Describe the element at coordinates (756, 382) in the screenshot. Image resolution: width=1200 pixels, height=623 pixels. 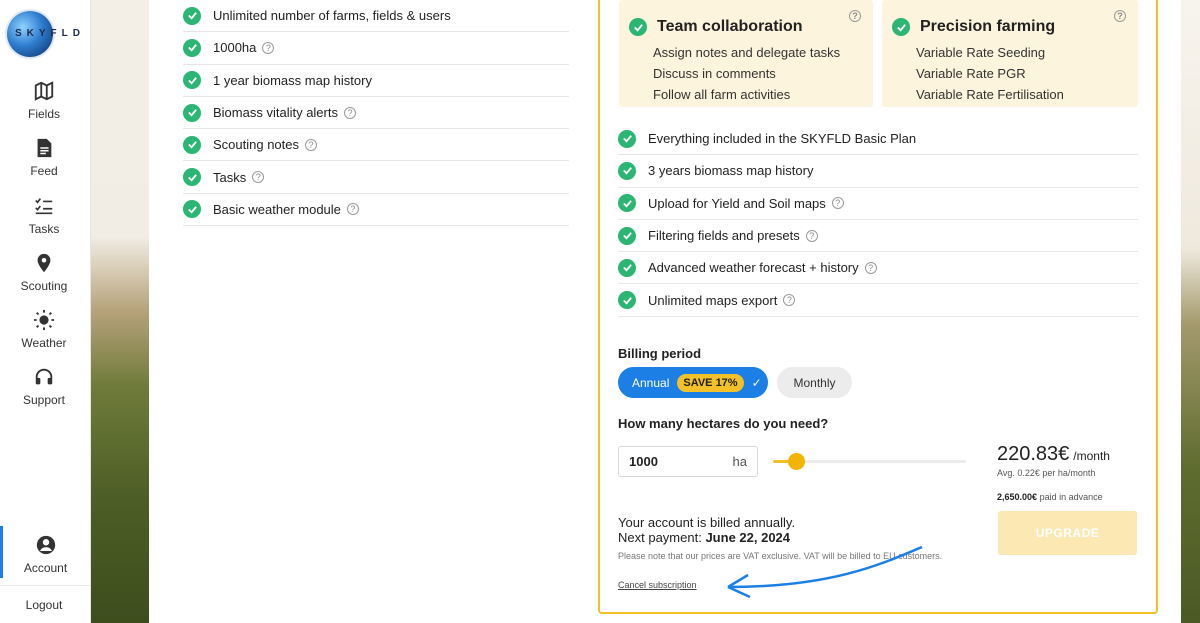
I see `checkmark-icon: ✓` at that location.